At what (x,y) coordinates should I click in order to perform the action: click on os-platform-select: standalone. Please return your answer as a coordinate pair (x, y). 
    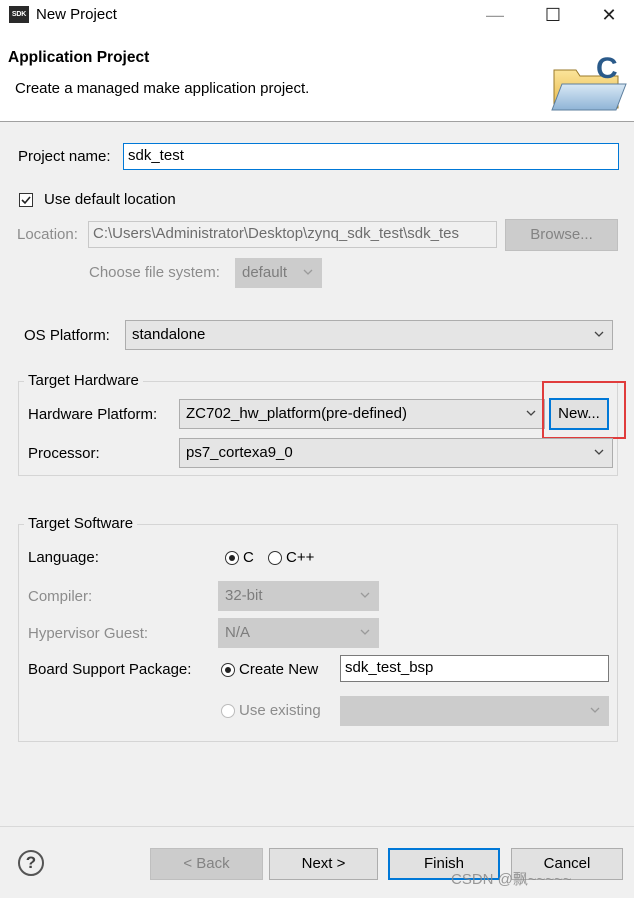
    Looking at the image, I should click on (369, 335).